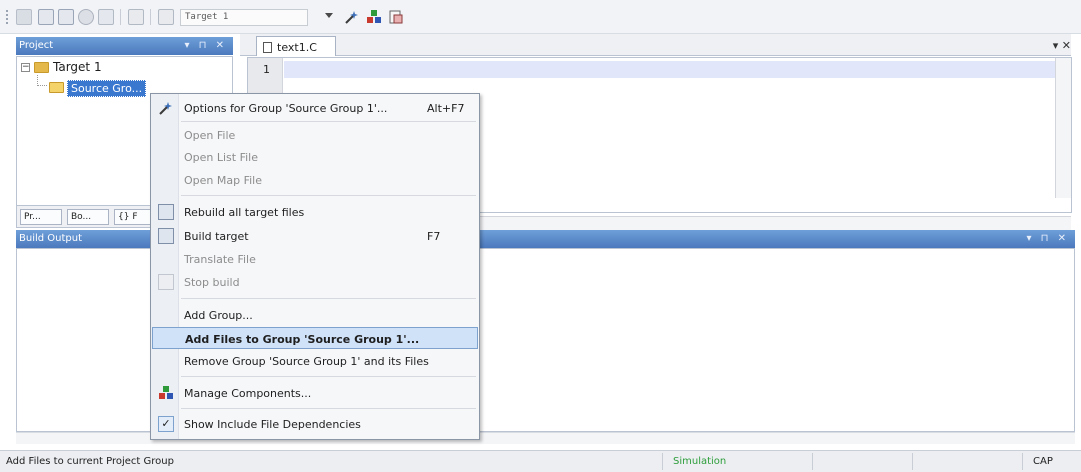  What do you see at coordinates (7, 17) in the screenshot?
I see `toolbar-grip` at bounding box center [7, 17].